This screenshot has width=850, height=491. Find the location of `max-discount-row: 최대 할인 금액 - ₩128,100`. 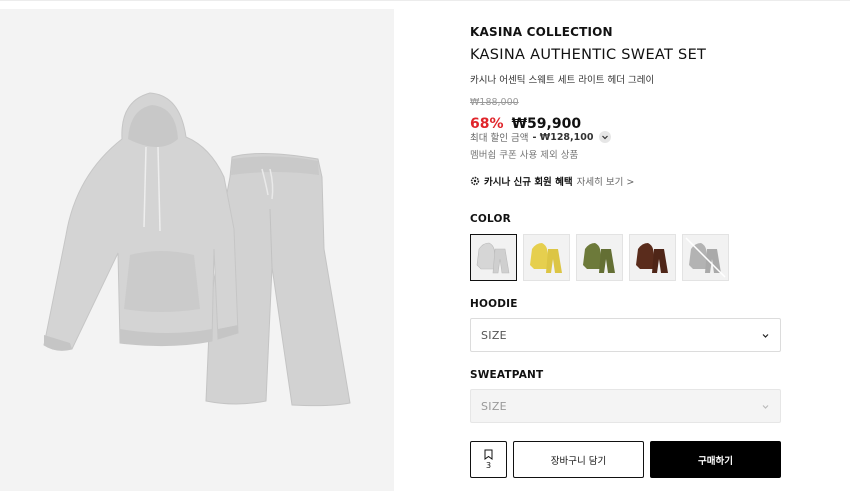

max-discount-row: 최대 할인 금액 - ₩128,100 is located at coordinates (541, 137).